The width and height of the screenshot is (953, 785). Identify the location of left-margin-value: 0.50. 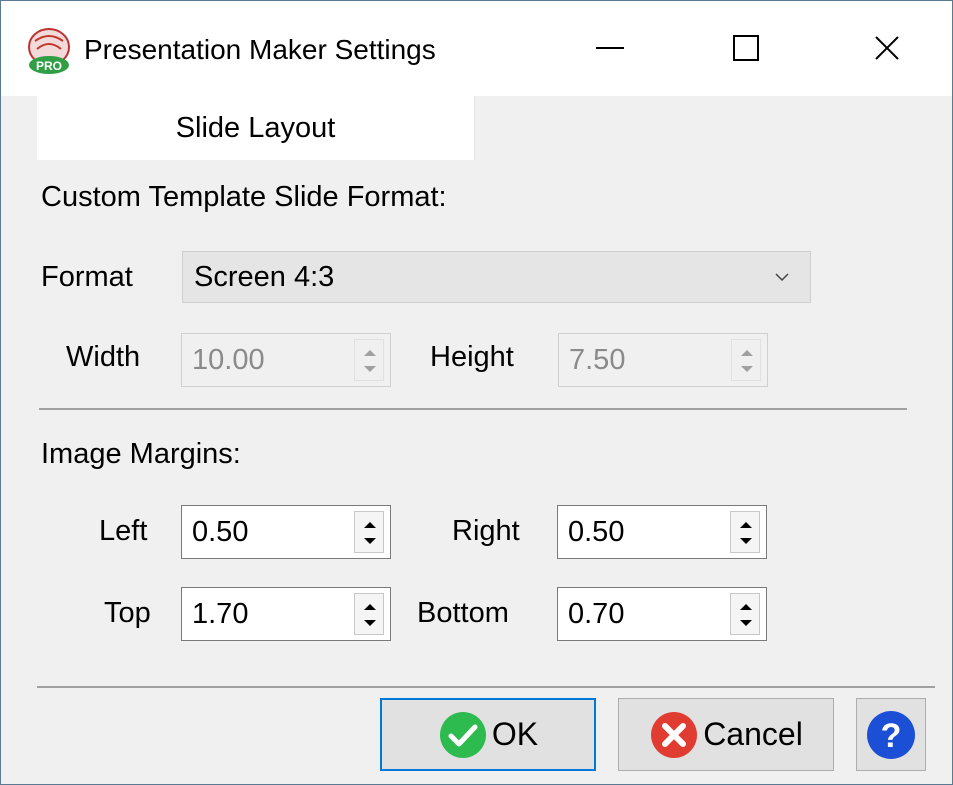
(220, 532).